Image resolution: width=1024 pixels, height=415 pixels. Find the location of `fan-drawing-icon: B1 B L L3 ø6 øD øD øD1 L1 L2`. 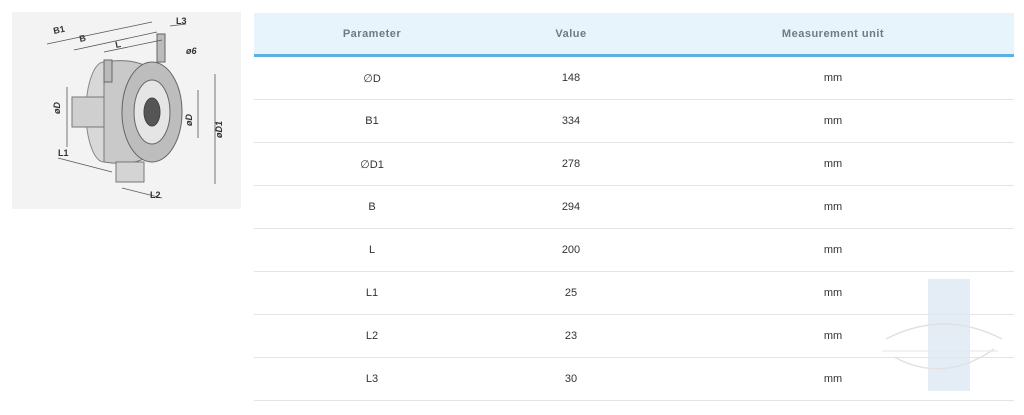

fan-drawing-icon: B1 B L L3 ø6 øD øD øD1 L1 L2 is located at coordinates (135, 108).